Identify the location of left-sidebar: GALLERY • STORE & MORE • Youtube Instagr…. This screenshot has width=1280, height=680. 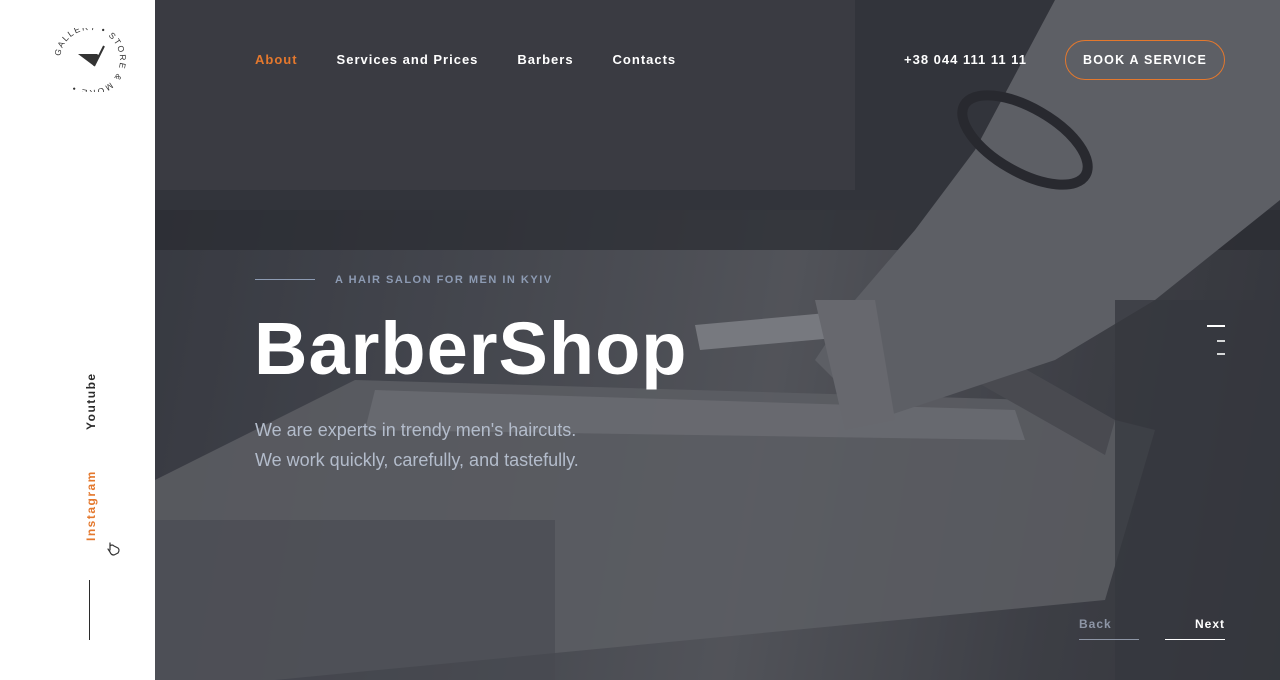
(77, 340).